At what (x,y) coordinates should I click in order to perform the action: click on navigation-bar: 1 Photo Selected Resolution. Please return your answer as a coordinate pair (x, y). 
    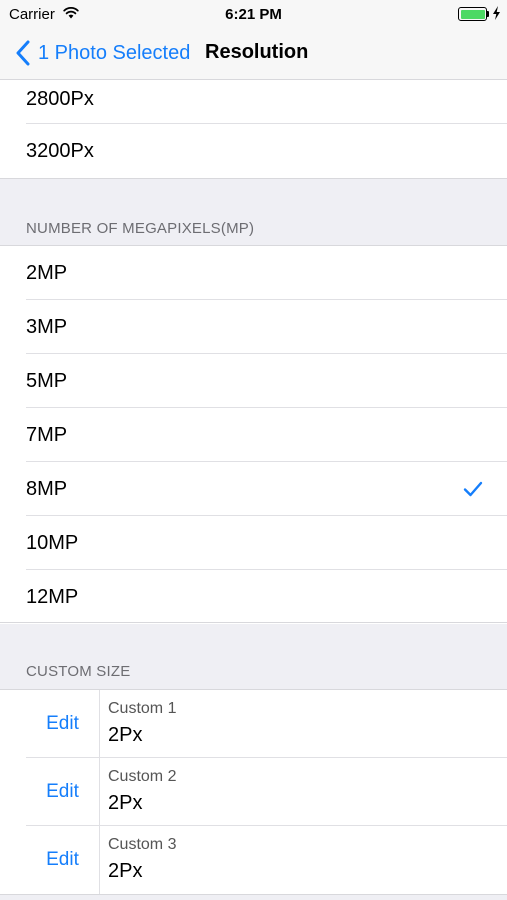
    Looking at the image, I should click on (253, 54).